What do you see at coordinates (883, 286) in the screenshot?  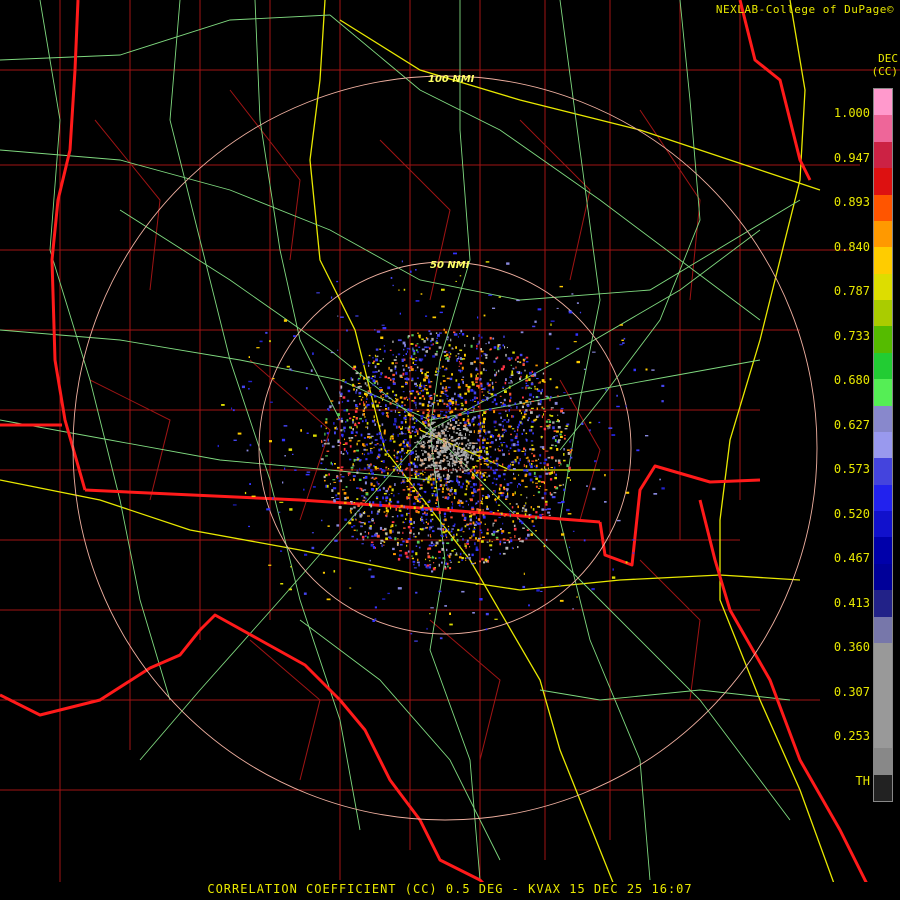 I see `colorbar-swatch` at bounding box center [883, 286].